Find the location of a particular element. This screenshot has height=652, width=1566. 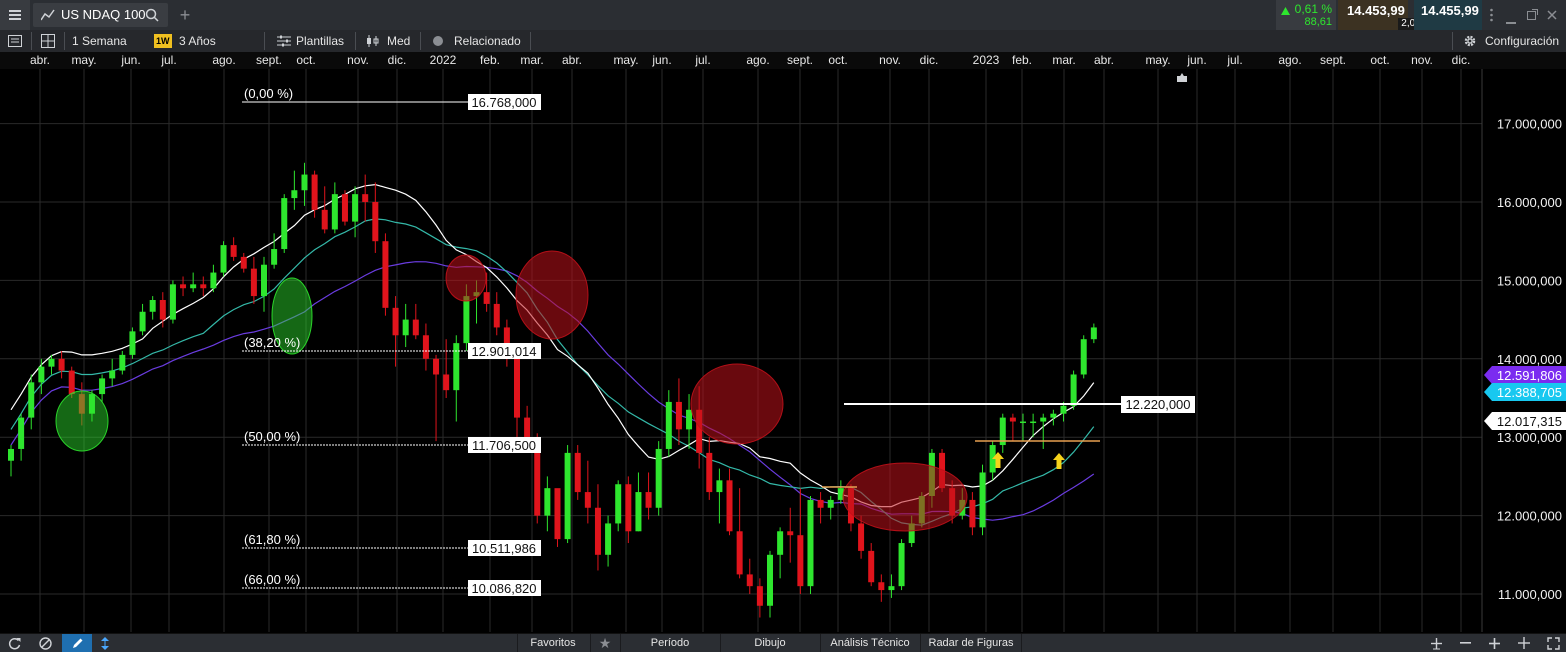

buy-price-button: 14.455,99 is located at coordinates (1448, 15).